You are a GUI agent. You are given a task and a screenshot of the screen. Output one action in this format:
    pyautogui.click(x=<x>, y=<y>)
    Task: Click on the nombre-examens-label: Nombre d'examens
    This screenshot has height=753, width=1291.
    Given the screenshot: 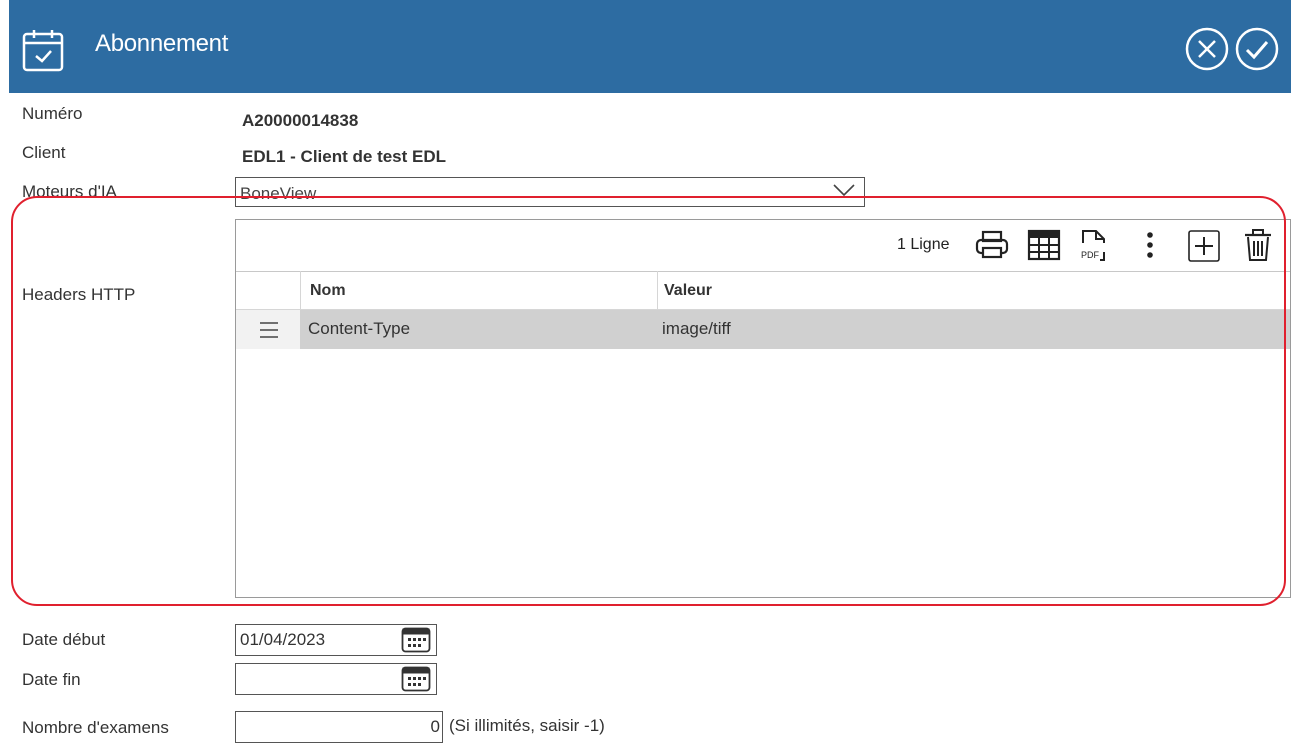 What is the action you would take?
    pyautogui.click(x=95, y=727)
    